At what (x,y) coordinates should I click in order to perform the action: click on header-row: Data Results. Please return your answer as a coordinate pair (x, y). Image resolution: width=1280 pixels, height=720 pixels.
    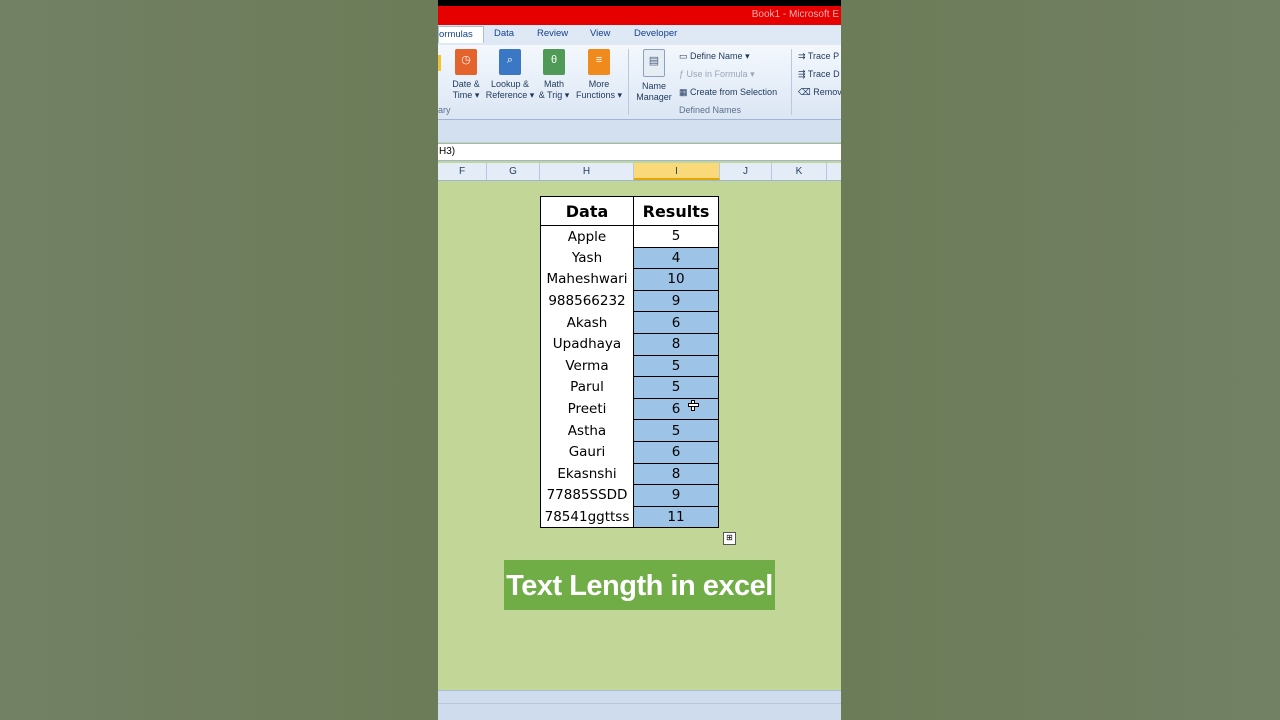
    Looking at the image, I should click on (629, 211).